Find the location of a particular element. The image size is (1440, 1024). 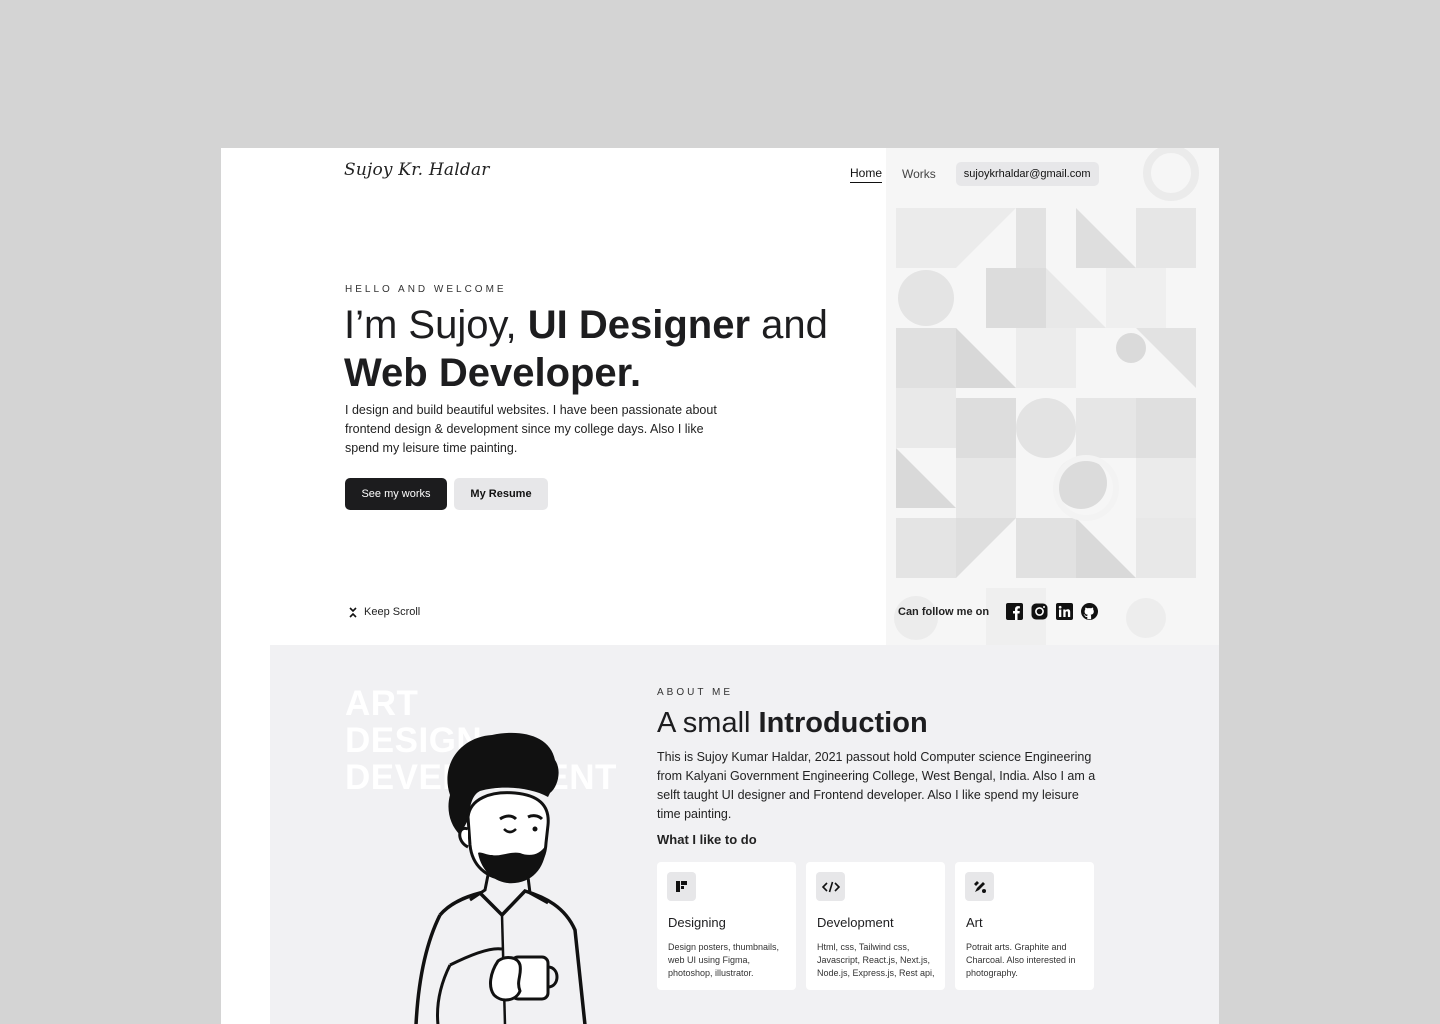

hero-title-role2: Web Developer. is located at coordinates (493, 373).